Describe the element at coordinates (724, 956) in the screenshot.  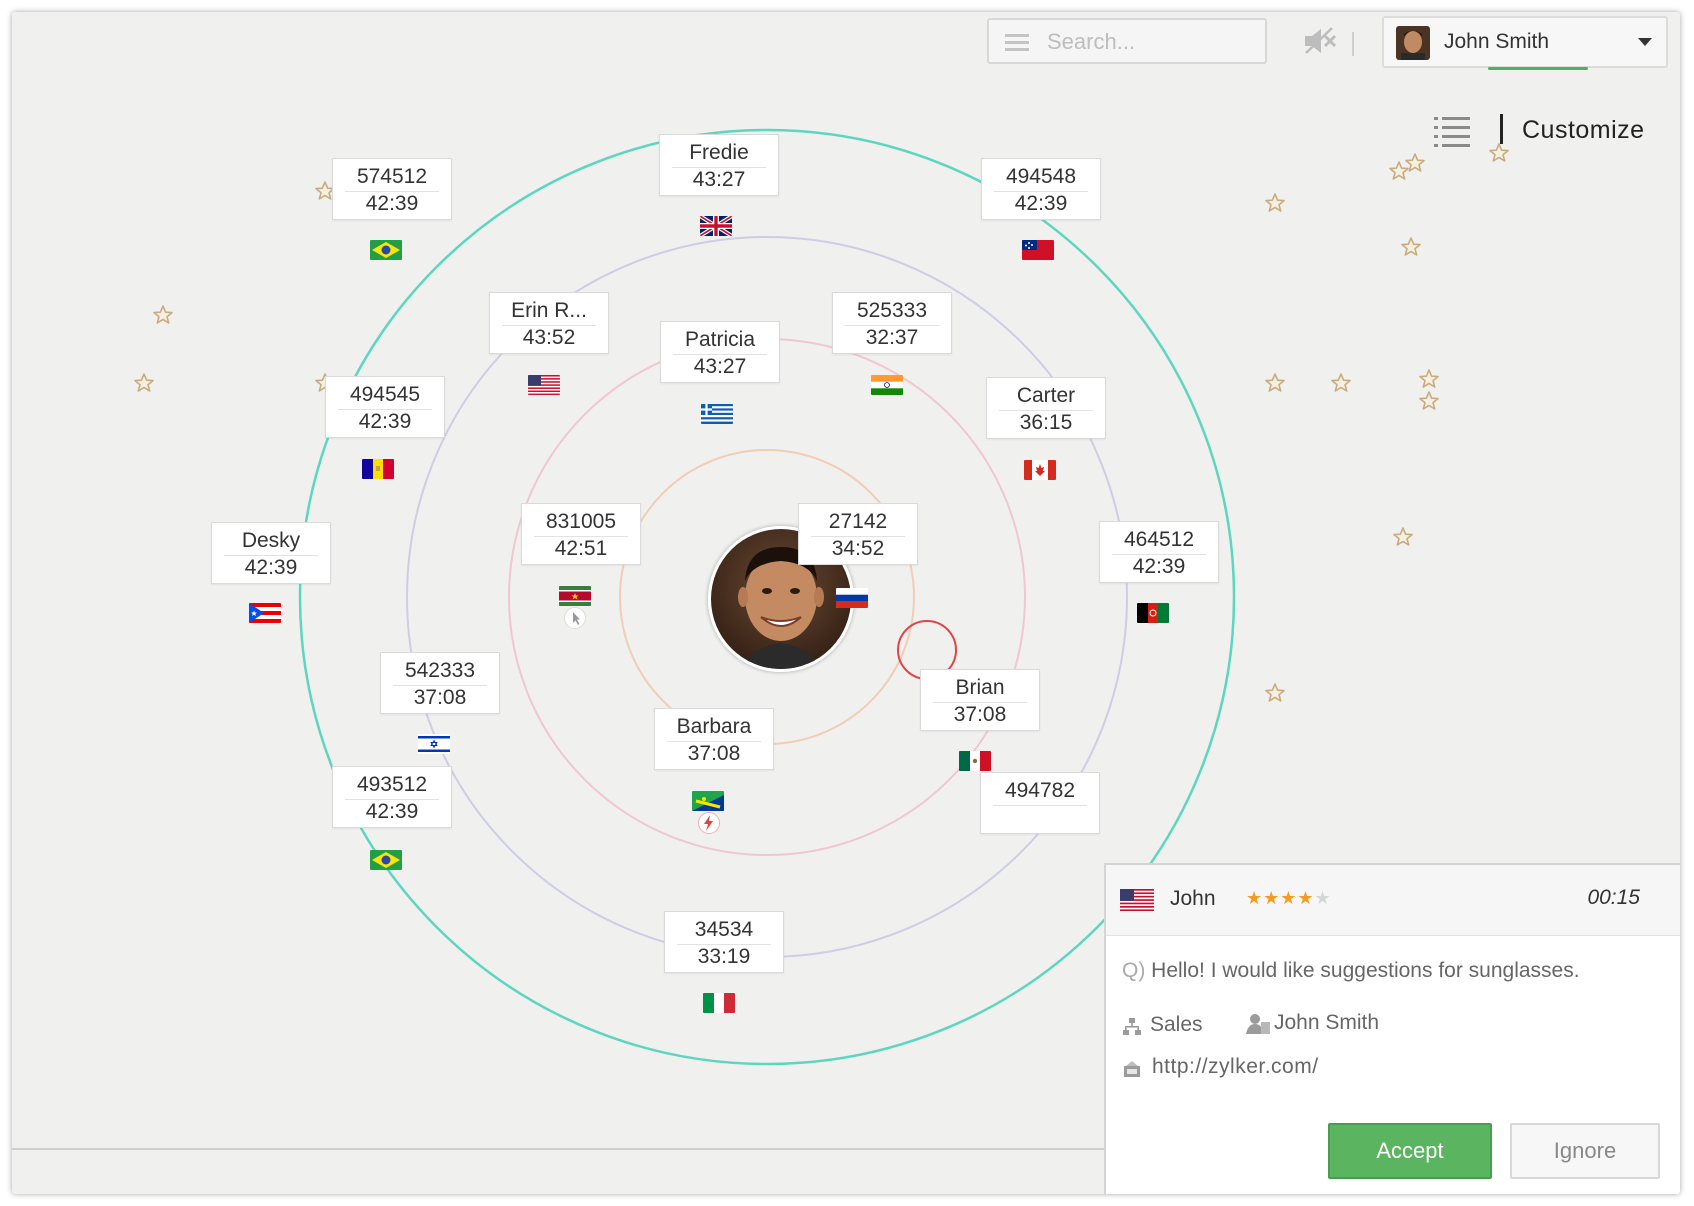
I see `visitor-duration: 33:19` at that location.